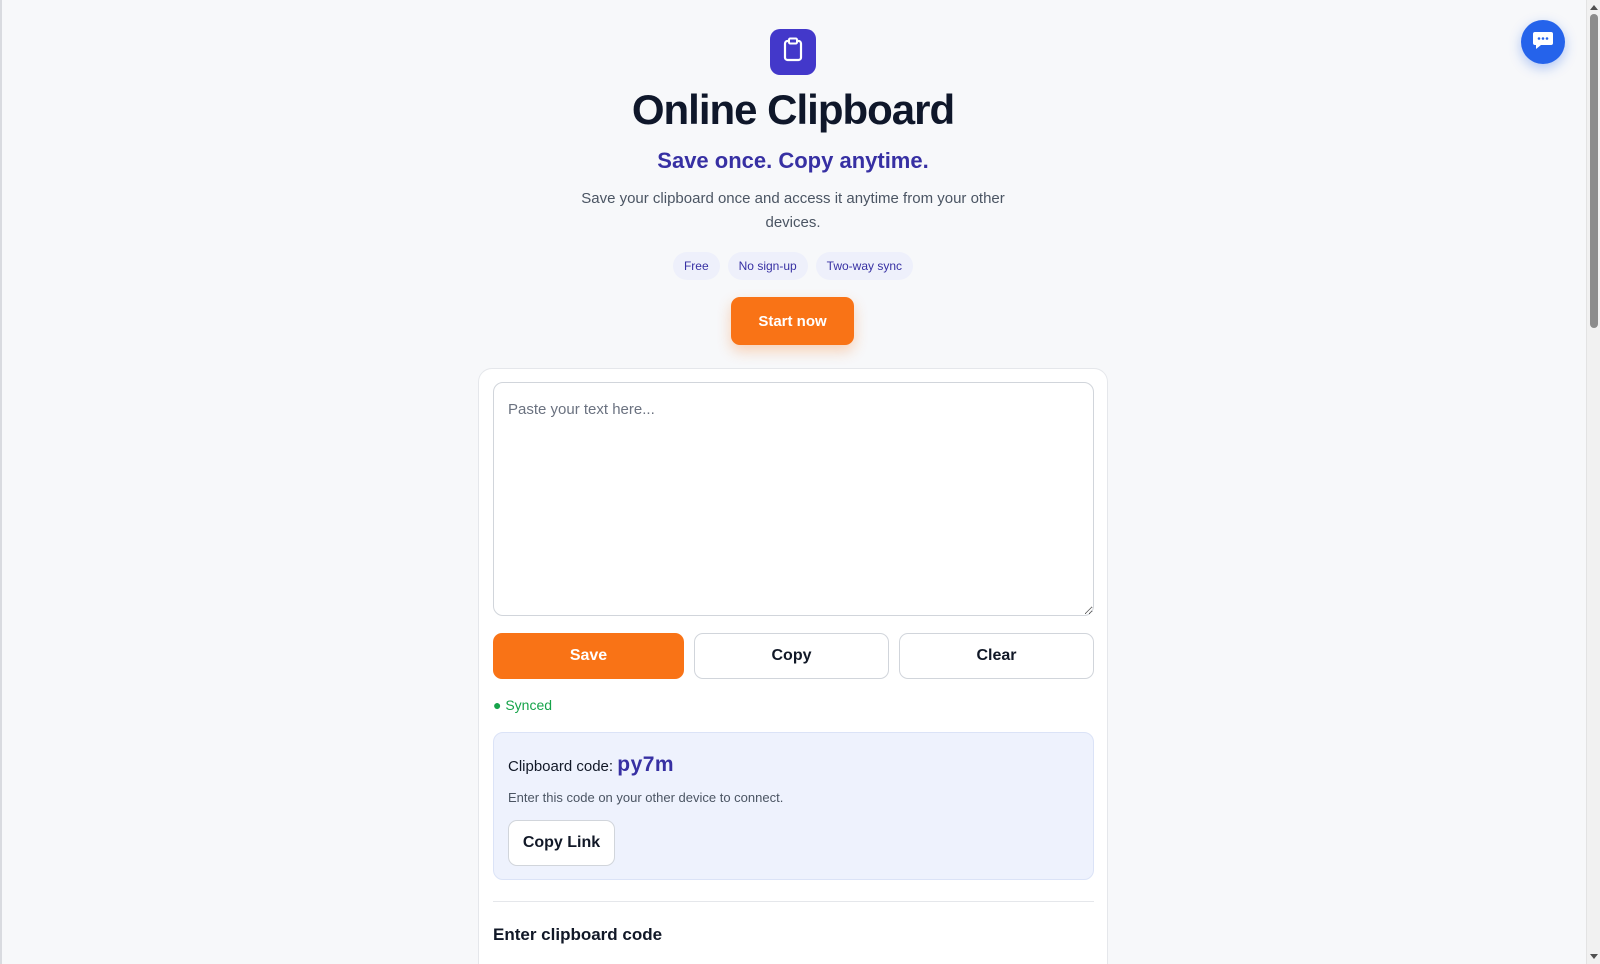  I want to click on chat-button, so click(1543, 42).